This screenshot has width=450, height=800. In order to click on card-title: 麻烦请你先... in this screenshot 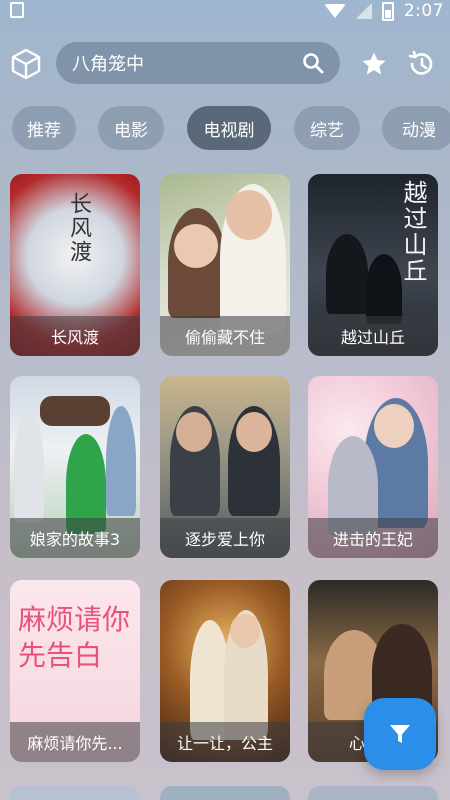, I will do `click(75, 742)`.